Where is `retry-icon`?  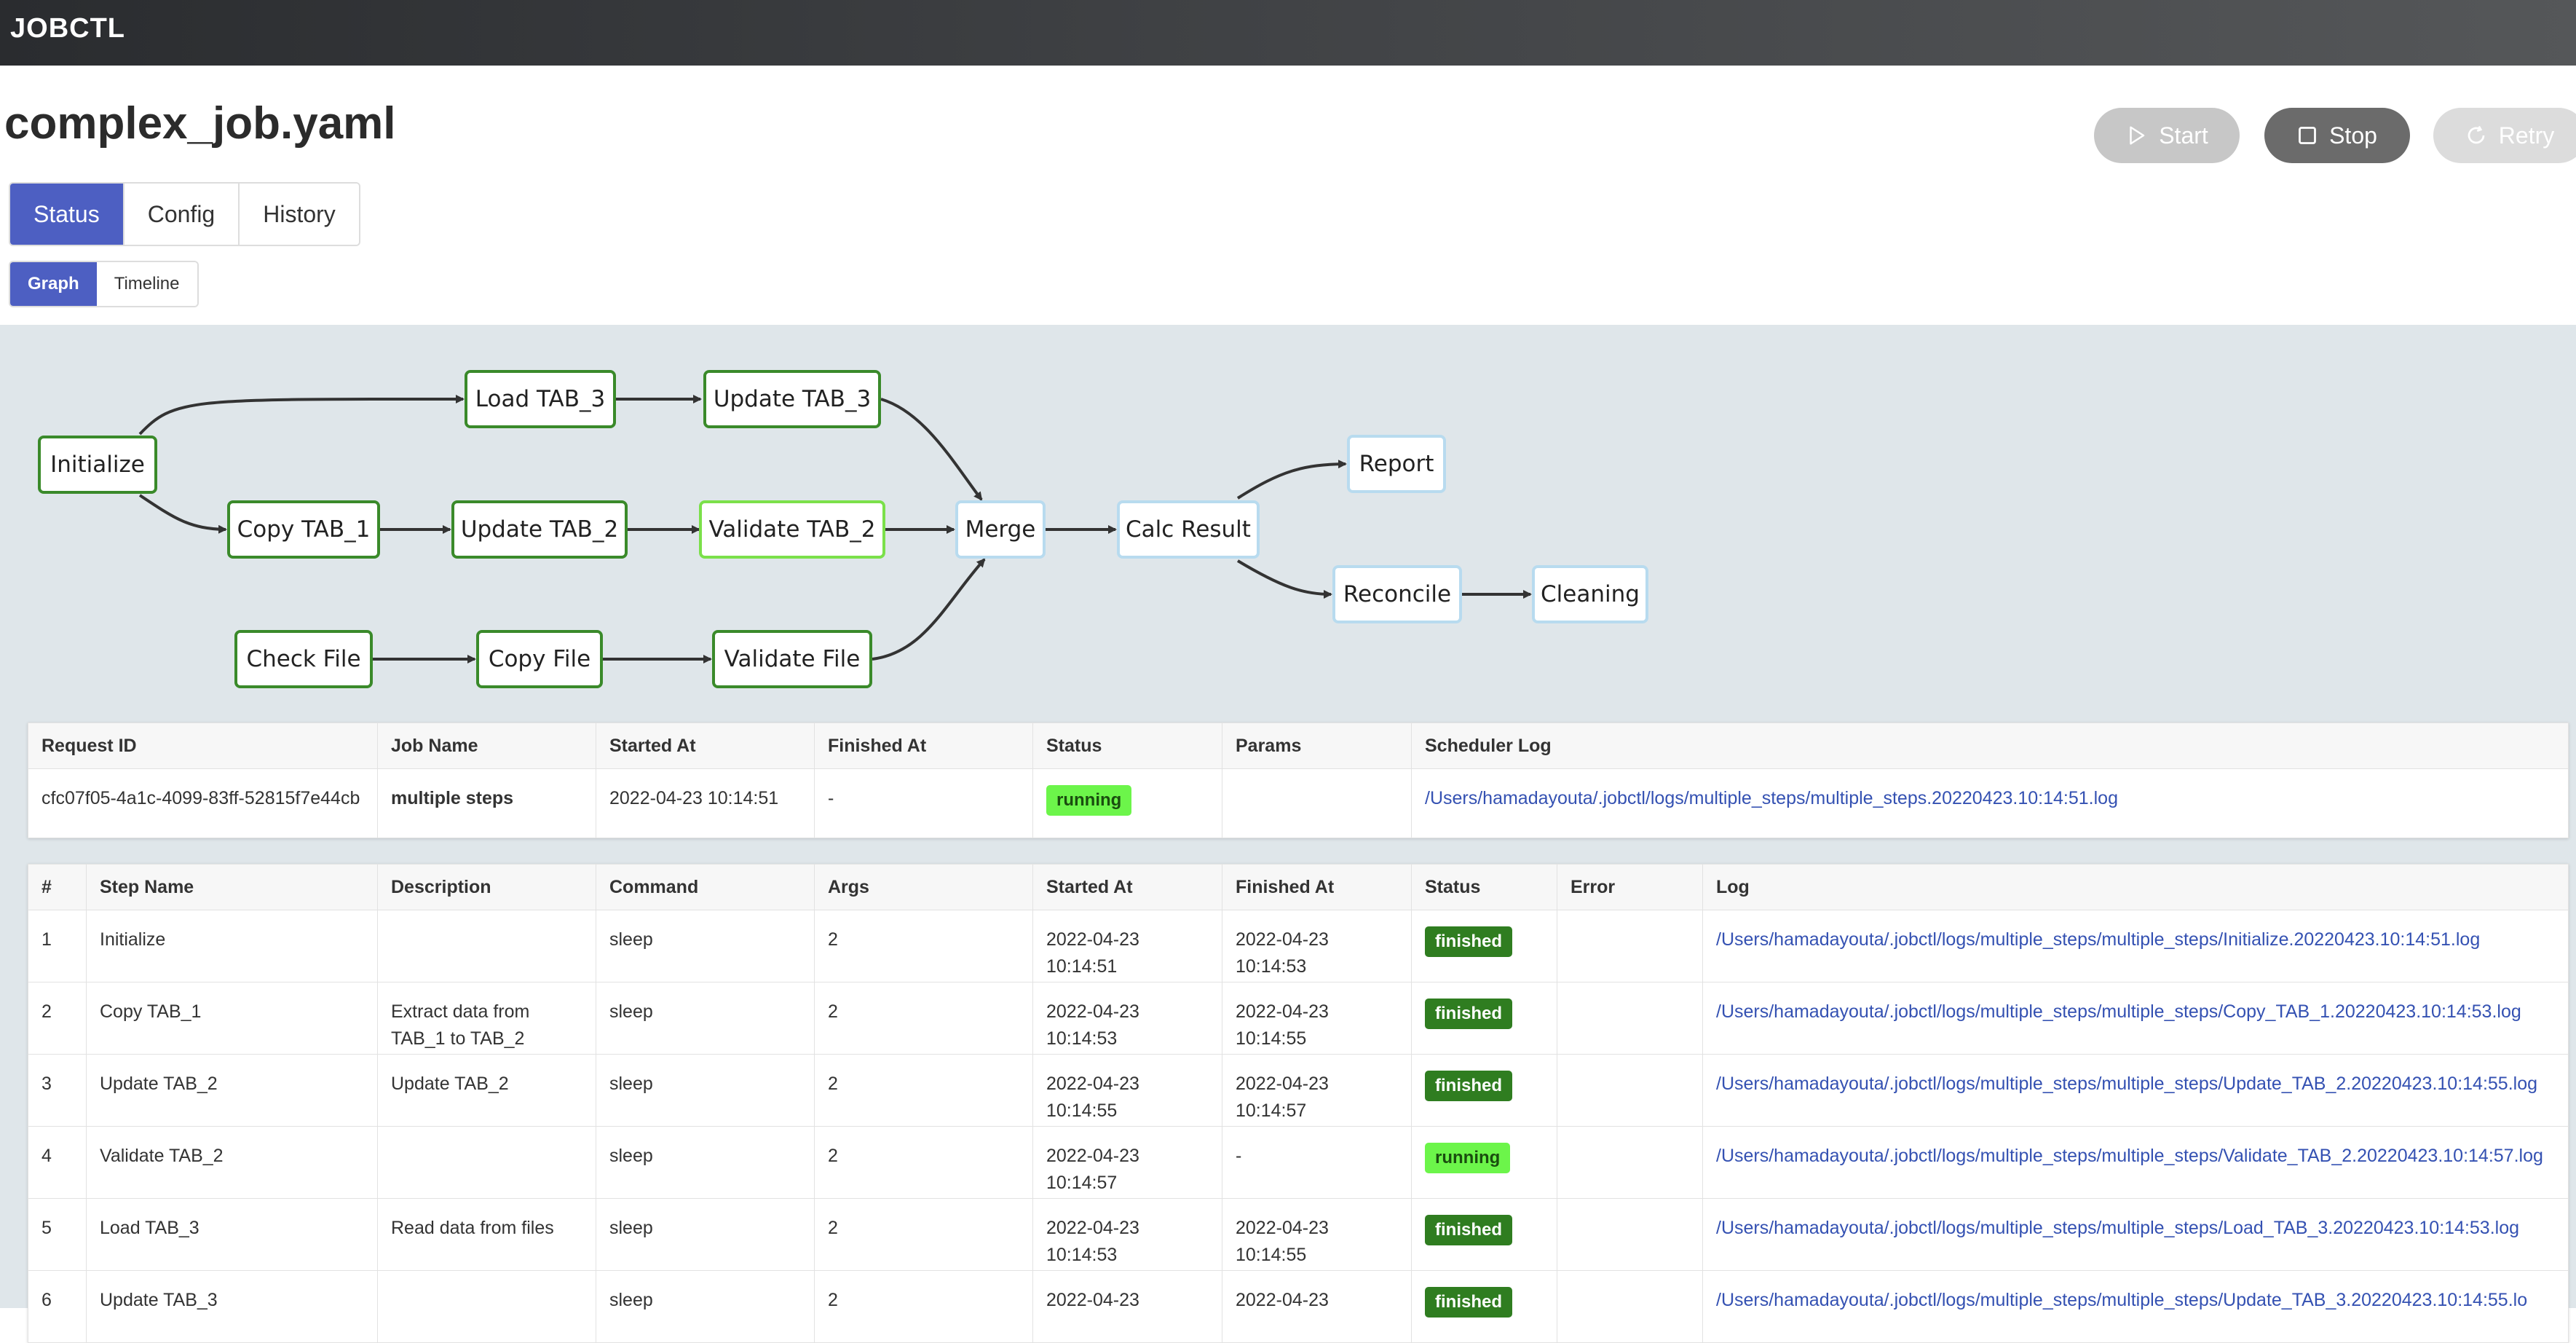 retry-icon is located at coordinates (2477, 135).